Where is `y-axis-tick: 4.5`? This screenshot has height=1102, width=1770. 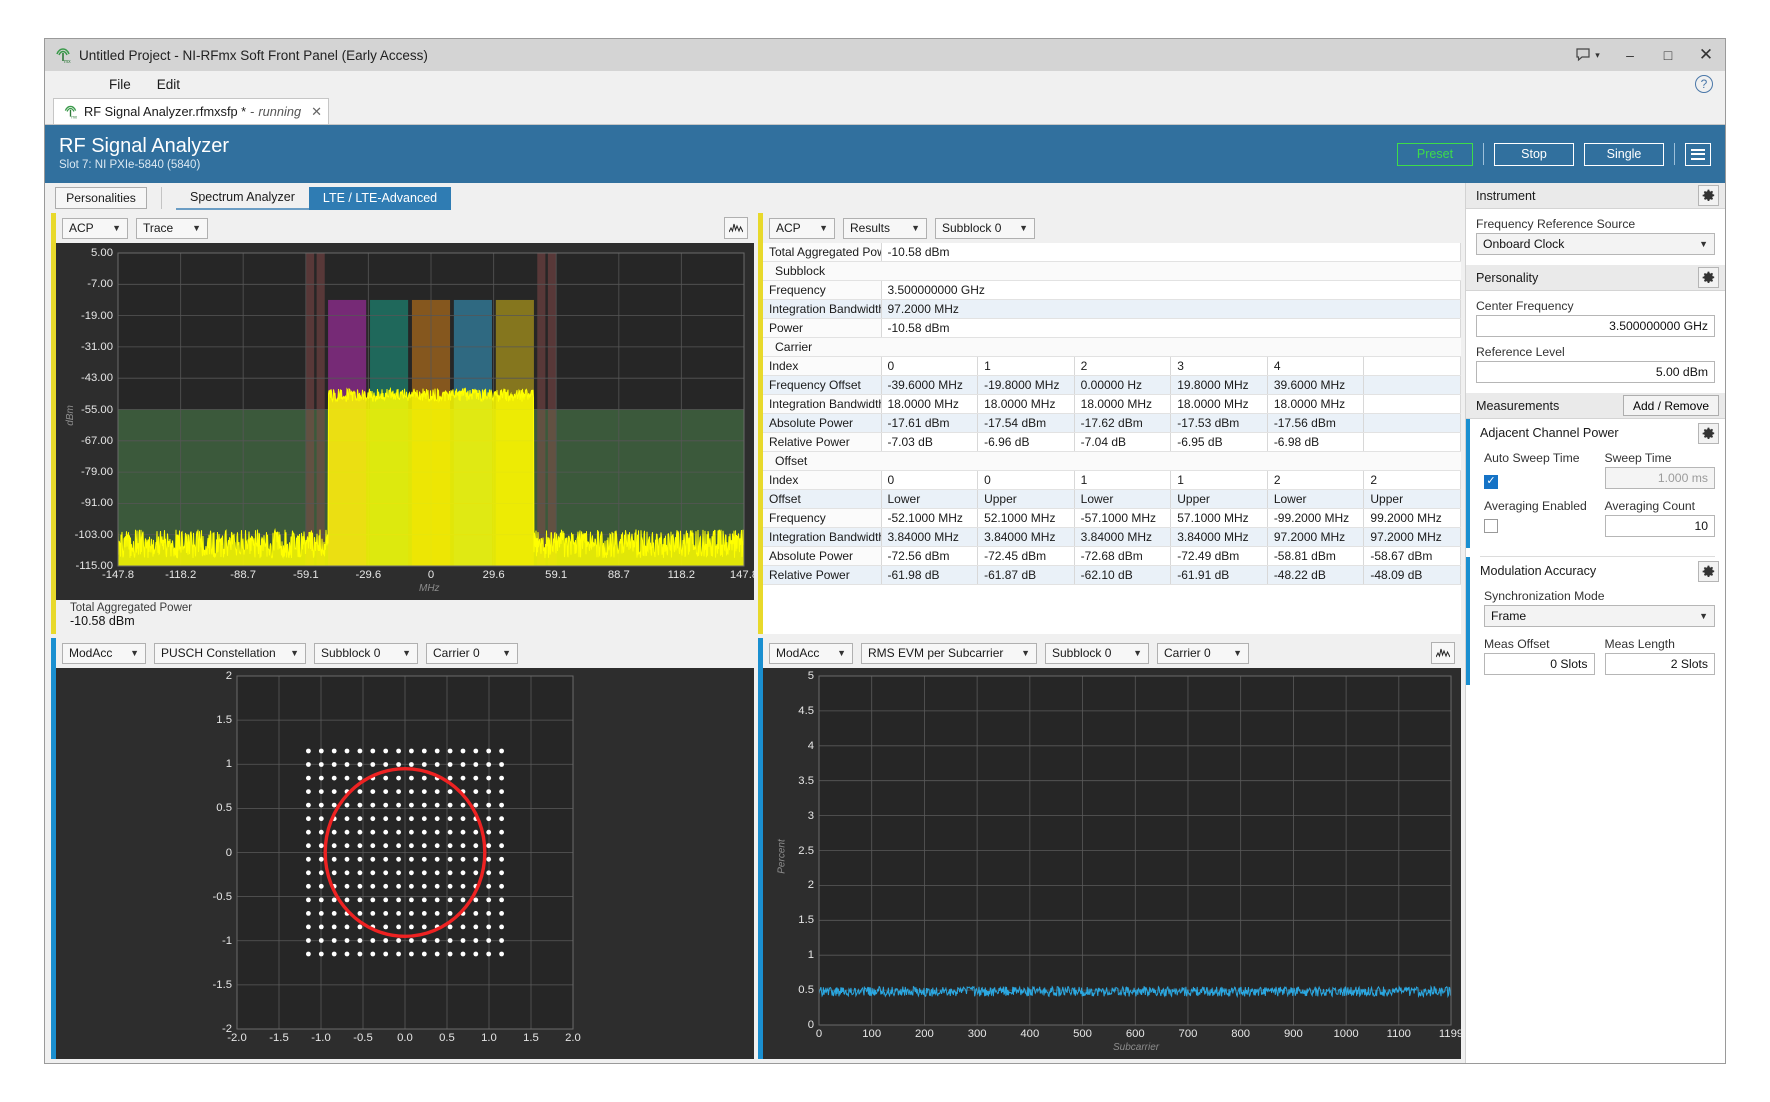
y-axis-tick: 4.5 is located at coordinates (806, 710).